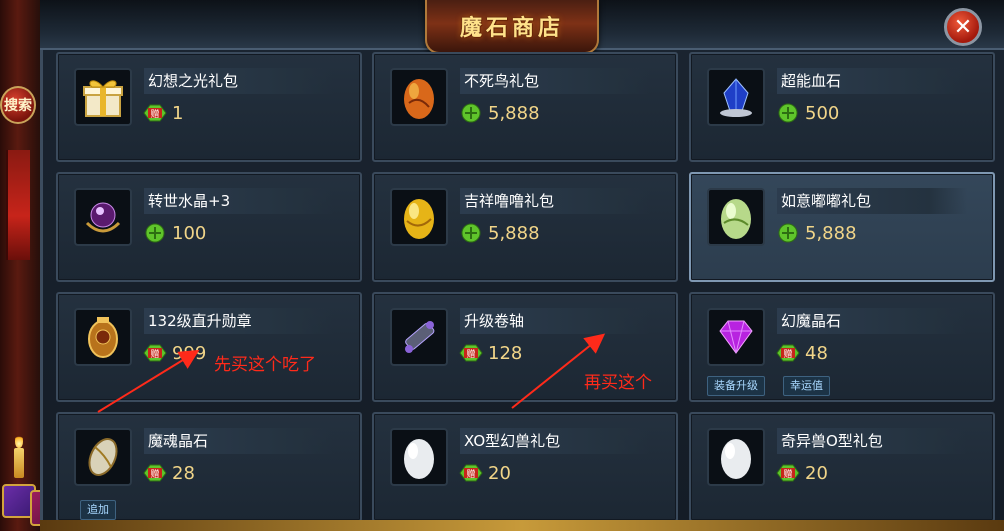  What do you see at coordinates (555, 441) in the screenshot?
I see `item-name: XO型幻兽礼包` at bounding box center [555, 441].